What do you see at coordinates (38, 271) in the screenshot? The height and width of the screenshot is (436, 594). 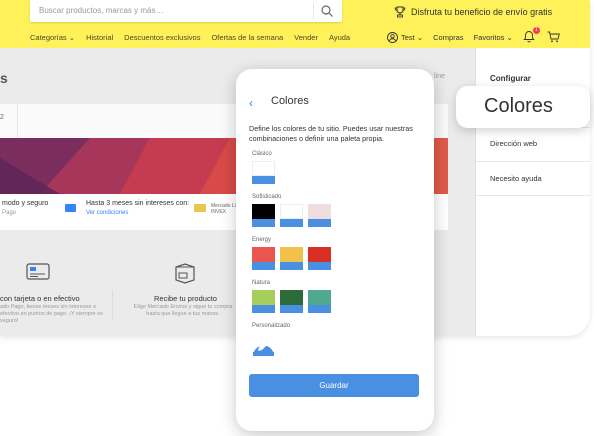 I see `card-payment-icon` at bounding box center [38, 271].